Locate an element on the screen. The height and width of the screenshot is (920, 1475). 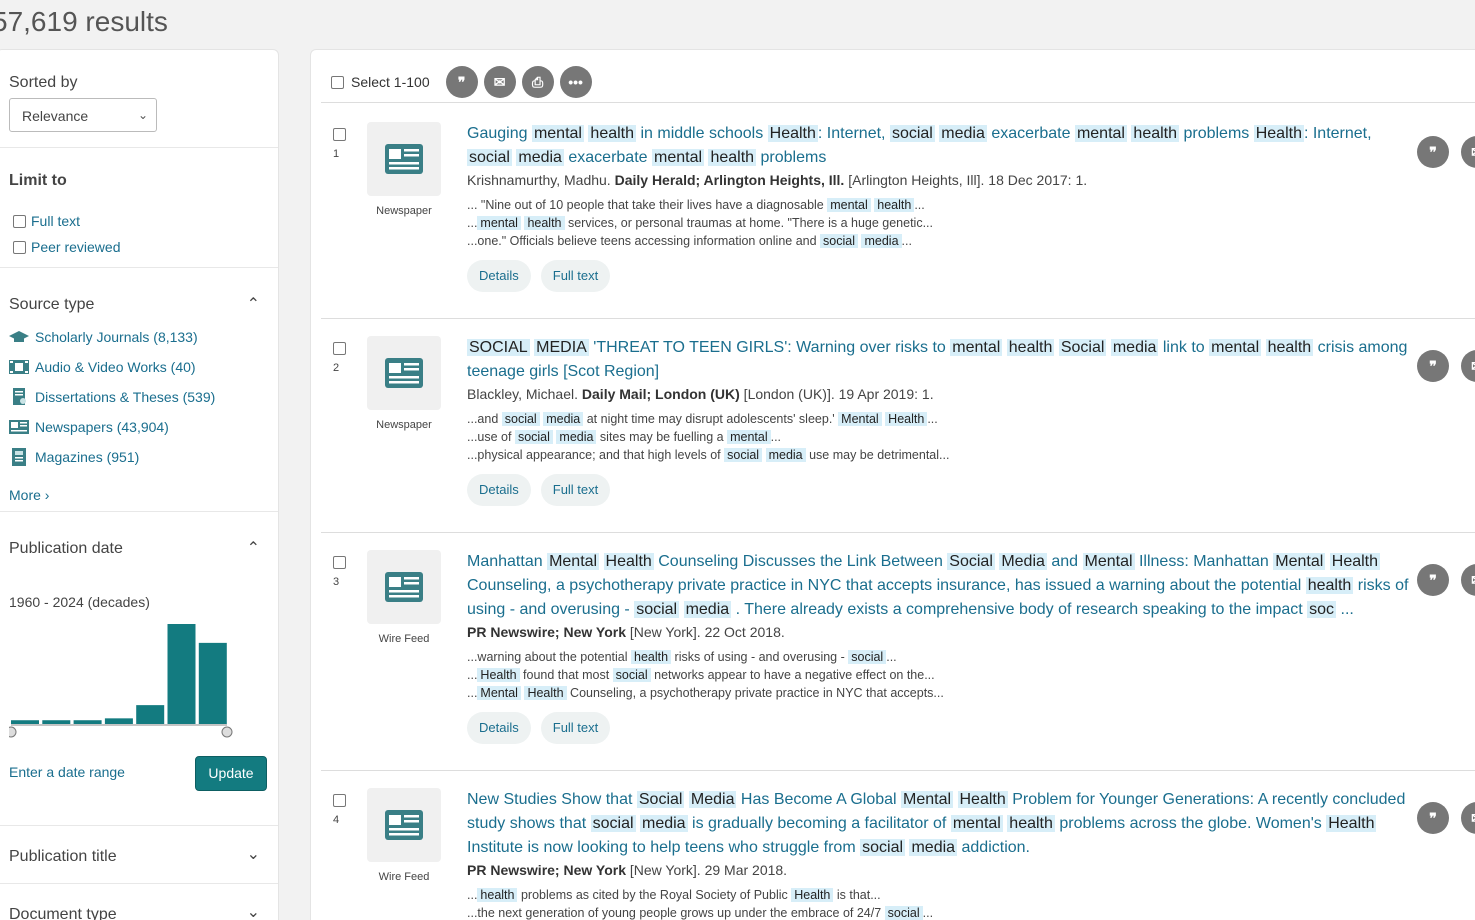
histogram-bar-1990s is located at coordinates (118, 721).